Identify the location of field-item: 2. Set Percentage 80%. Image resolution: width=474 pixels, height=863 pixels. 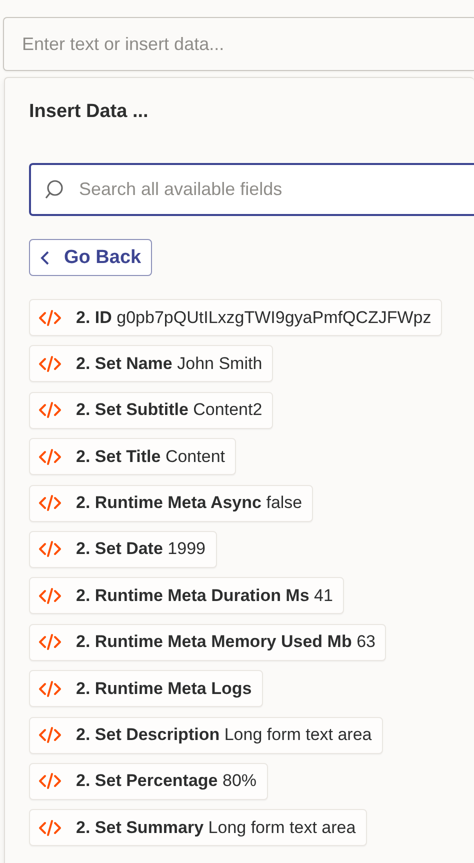
(148, 781).